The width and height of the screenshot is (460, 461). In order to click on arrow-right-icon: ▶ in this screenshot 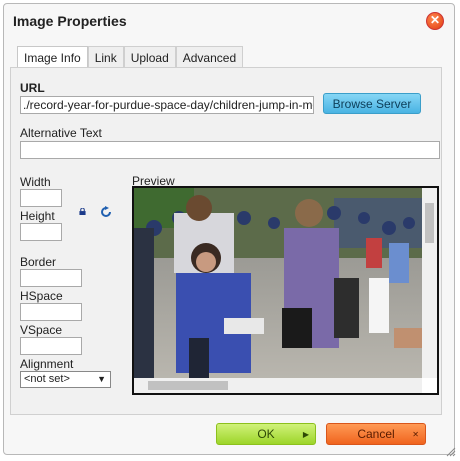, I will do `click(305, 434)`.